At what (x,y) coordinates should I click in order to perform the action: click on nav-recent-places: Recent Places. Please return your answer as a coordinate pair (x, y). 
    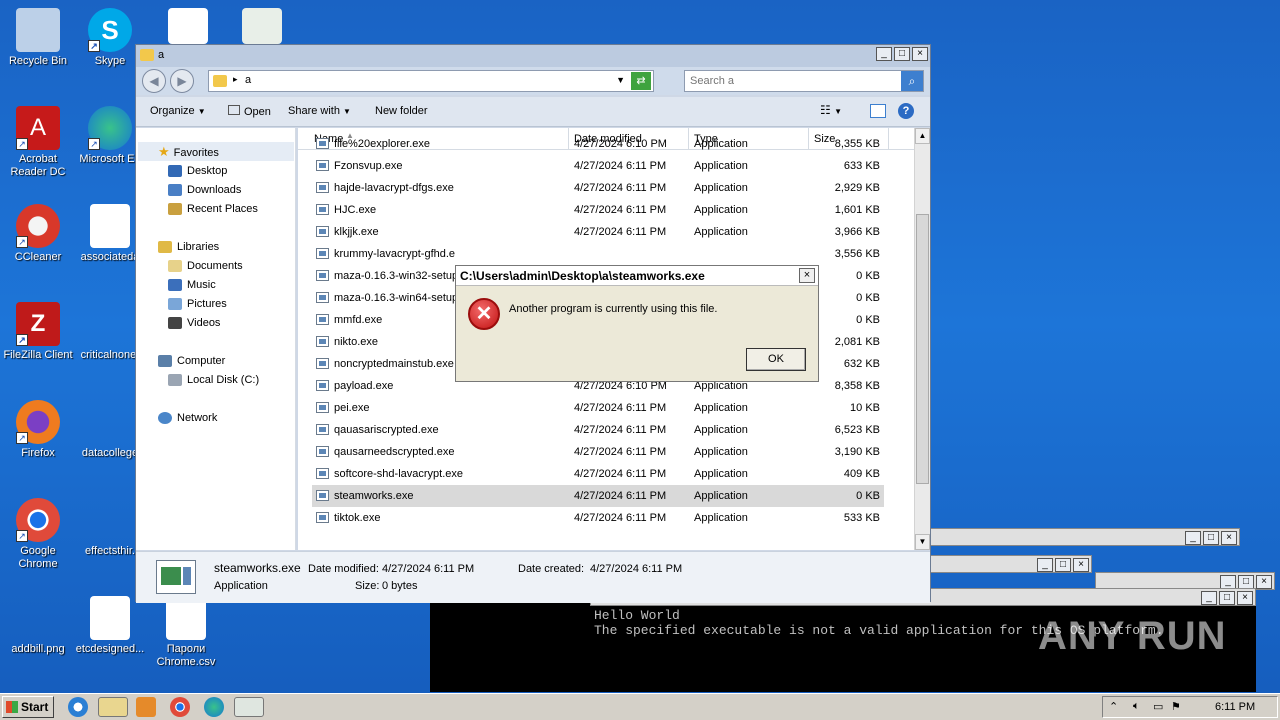
    Looking at the image, I should click on (213, 209).